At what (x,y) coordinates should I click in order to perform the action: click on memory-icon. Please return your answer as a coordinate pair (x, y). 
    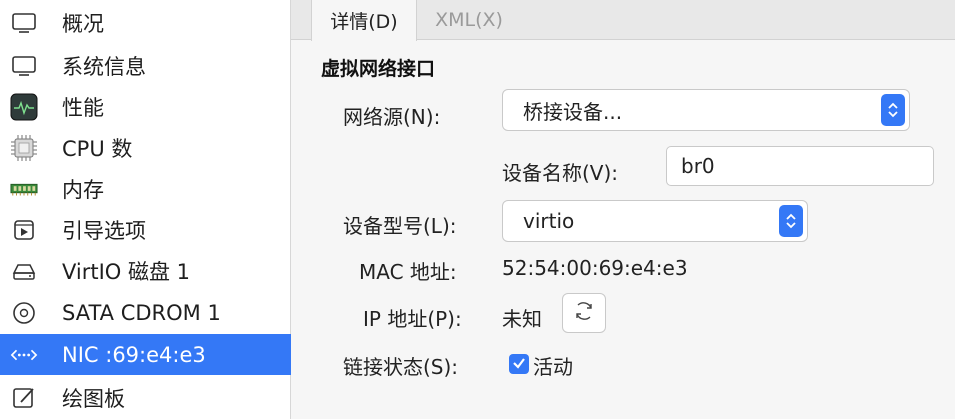
    Looking at the image, I should click on (24, 189).